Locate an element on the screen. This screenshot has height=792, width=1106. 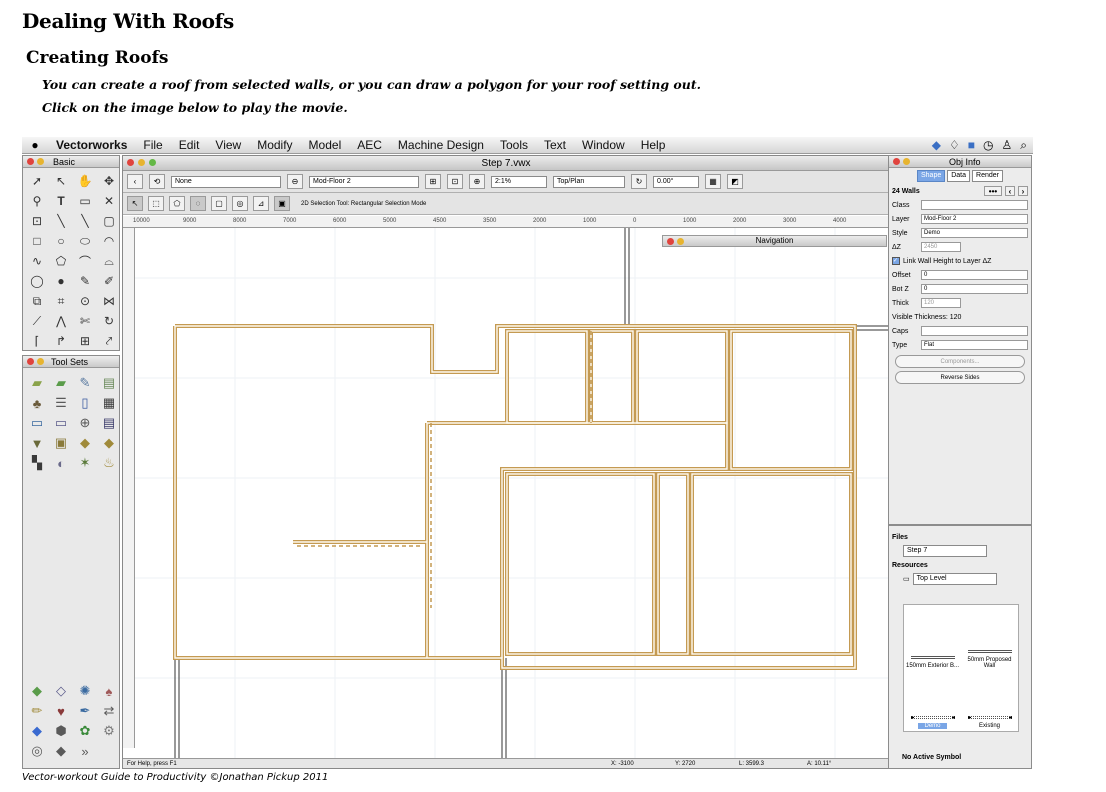
menu-tools: Tools is located at coordinates (514, 145).